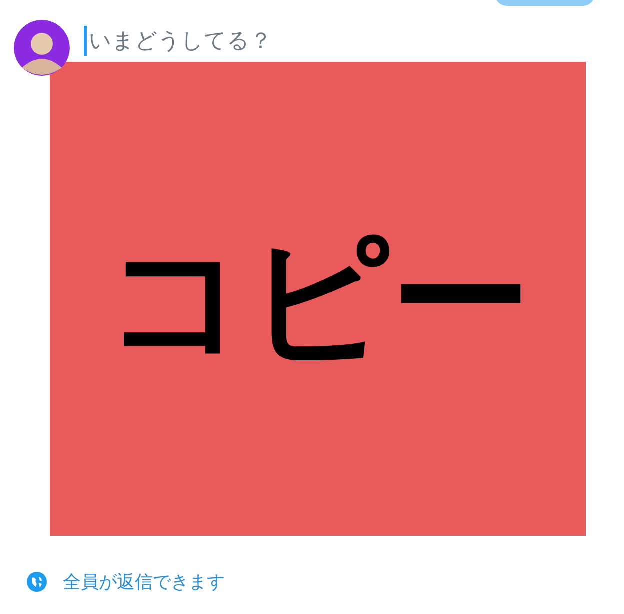 The height and width of the screenshot is (614, 624). I want to click on globe-icon, so click(37, 582).